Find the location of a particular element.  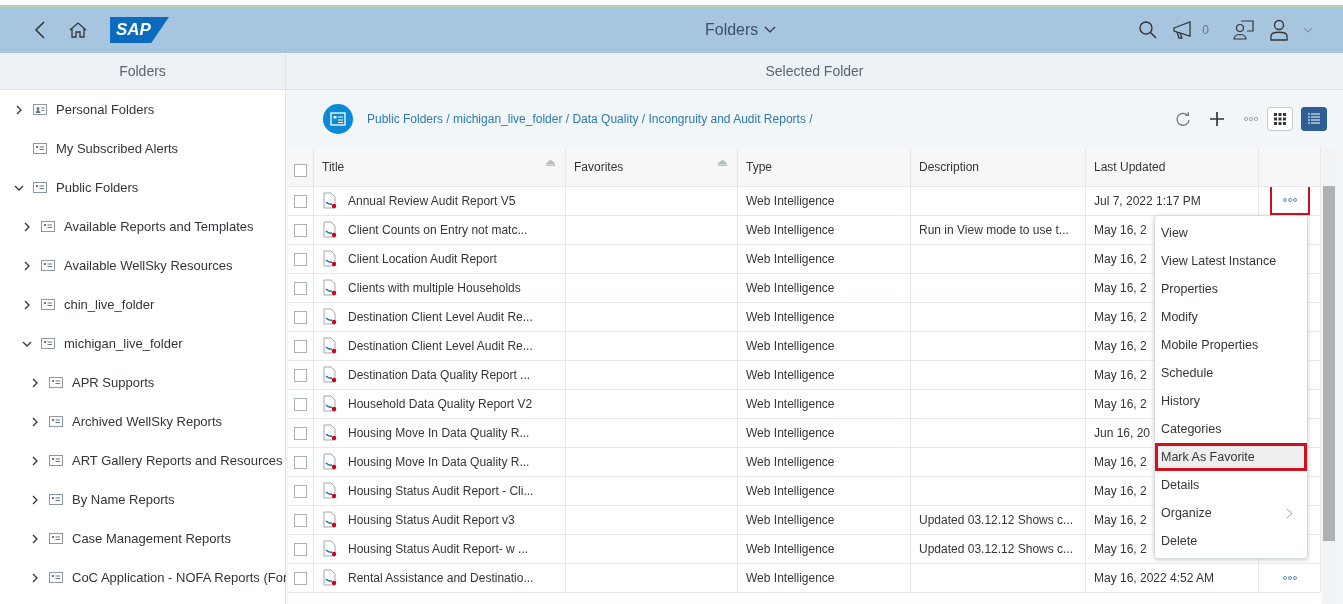

menu-item: Mobile Properties is located at coordinates (1231, 345).